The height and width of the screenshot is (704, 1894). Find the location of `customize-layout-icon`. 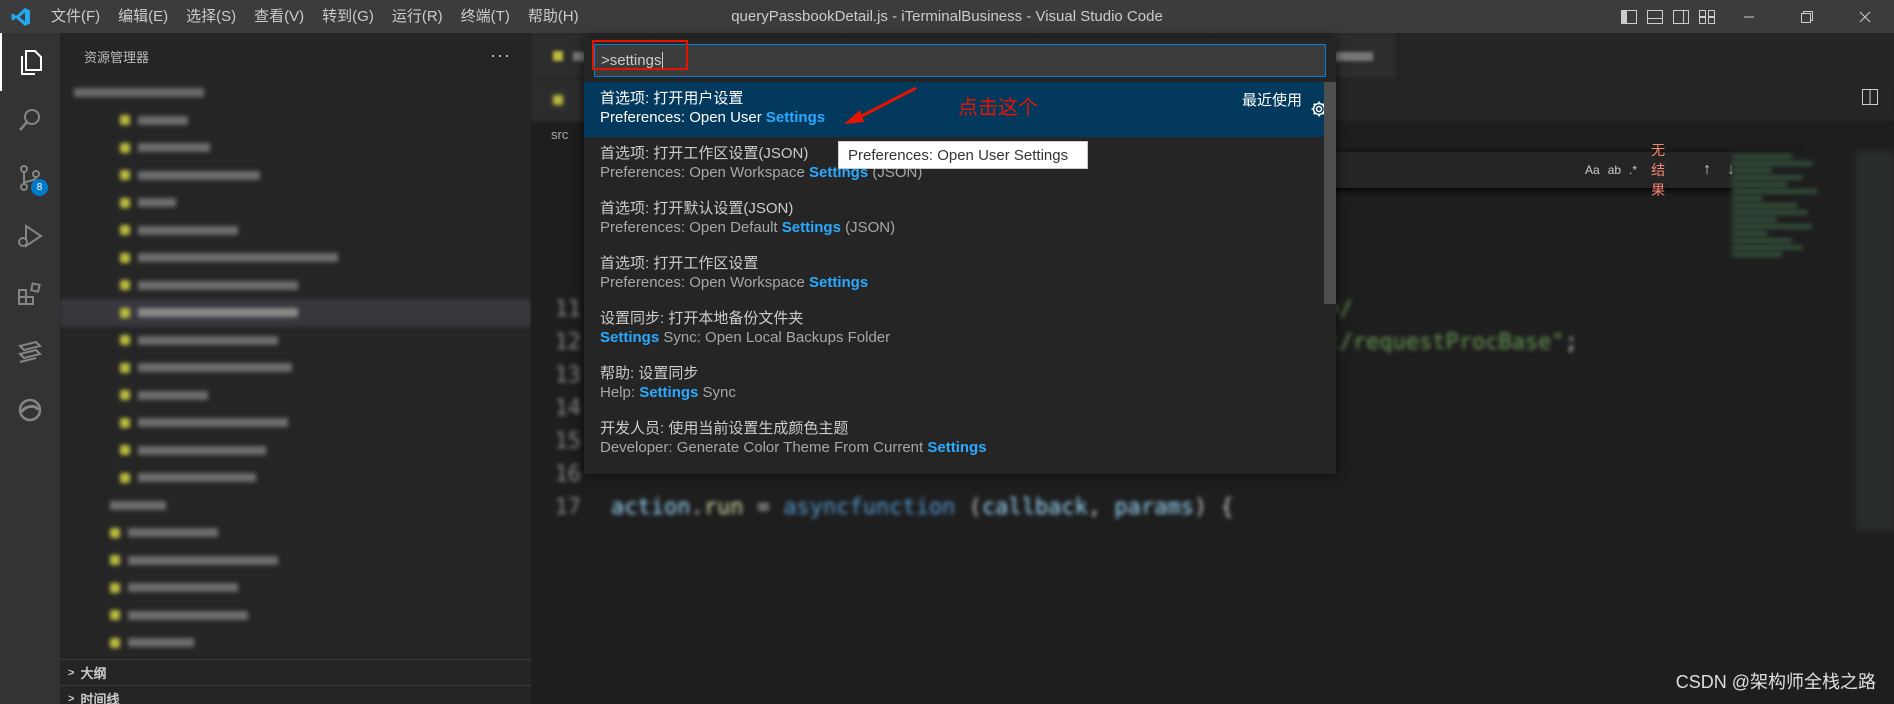

customize-layout-icon is located at coordinates (1707, 16).